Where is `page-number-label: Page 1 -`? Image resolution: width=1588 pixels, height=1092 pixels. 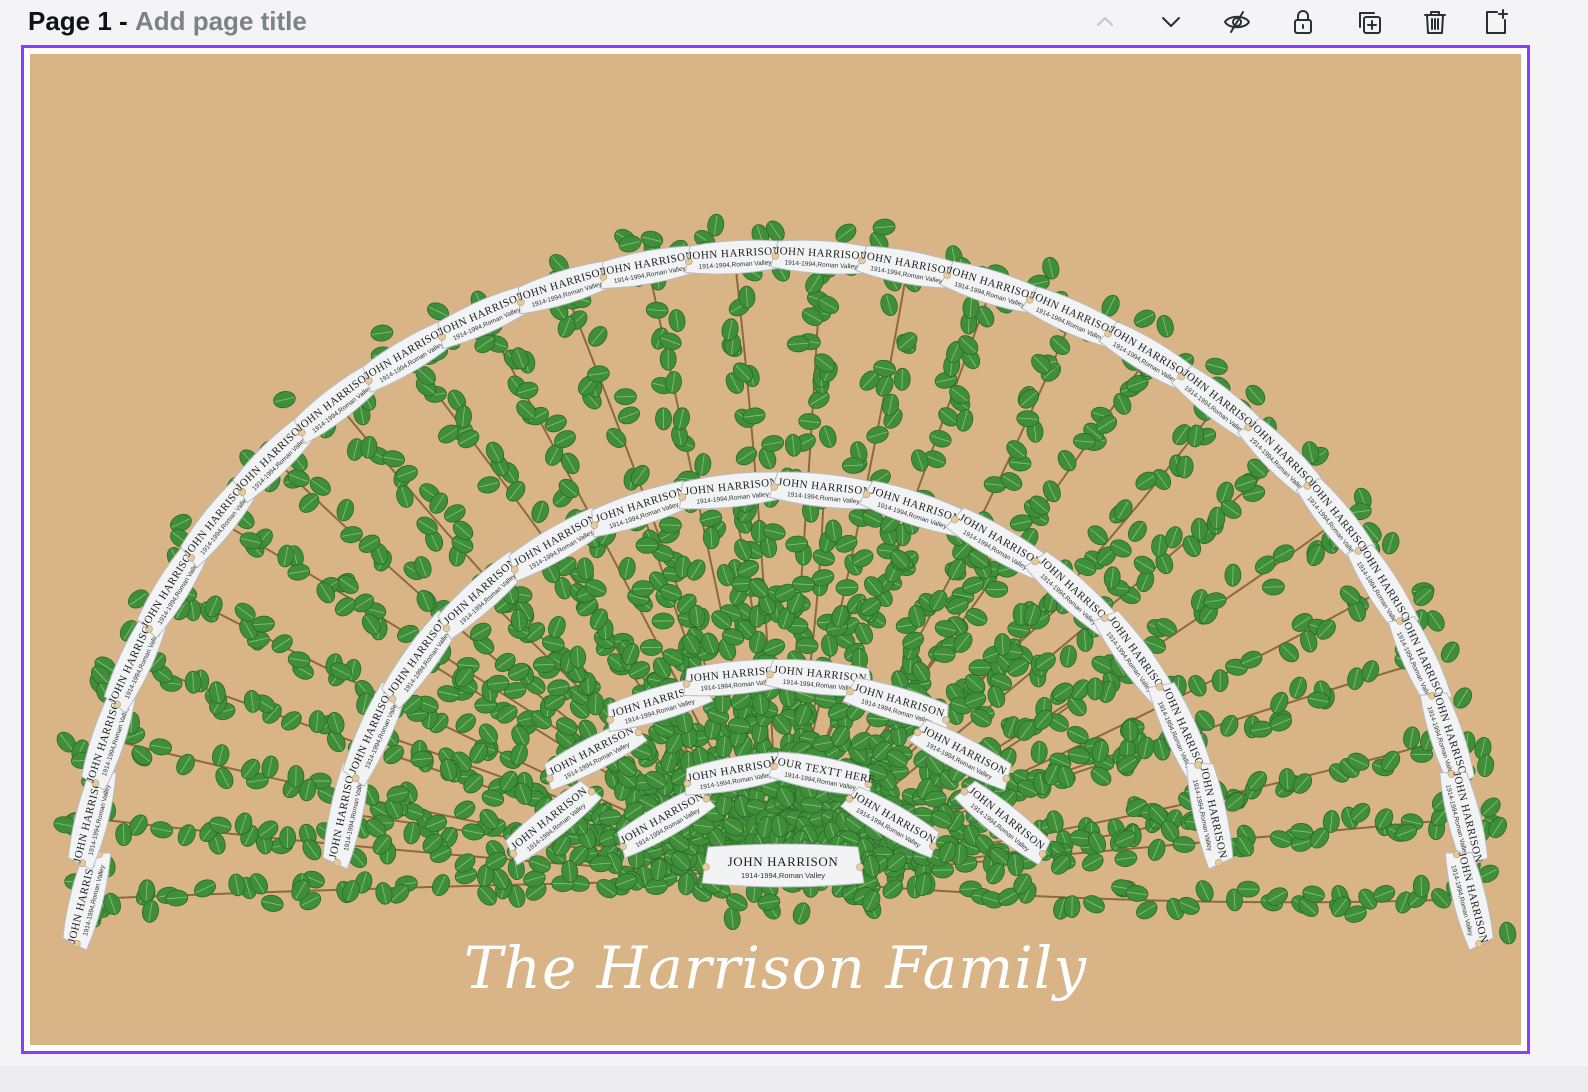
page-number-label: Page 1 - is located at coordinates (78, 21).